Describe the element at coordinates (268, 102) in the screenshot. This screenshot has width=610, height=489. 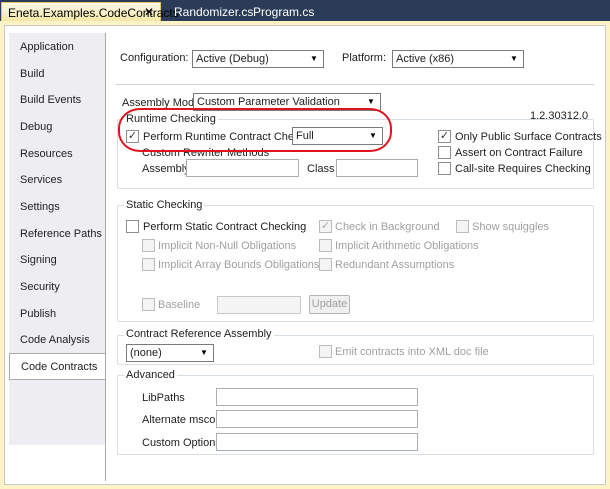
I see `assembly-mode-value: Custom Parameter Validation` at that location.